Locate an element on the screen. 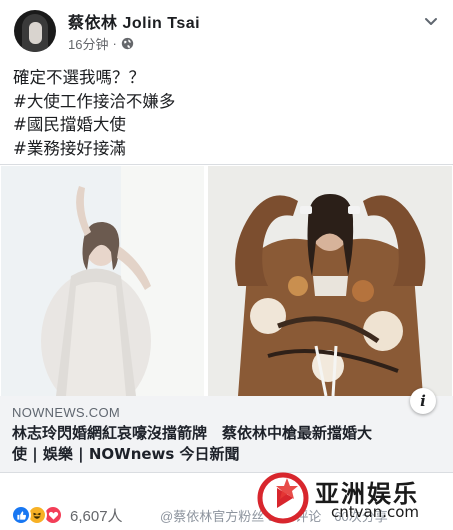 The width and height of the screenshot is (453, 530). more-options-button is located at coordinates (431, 23).